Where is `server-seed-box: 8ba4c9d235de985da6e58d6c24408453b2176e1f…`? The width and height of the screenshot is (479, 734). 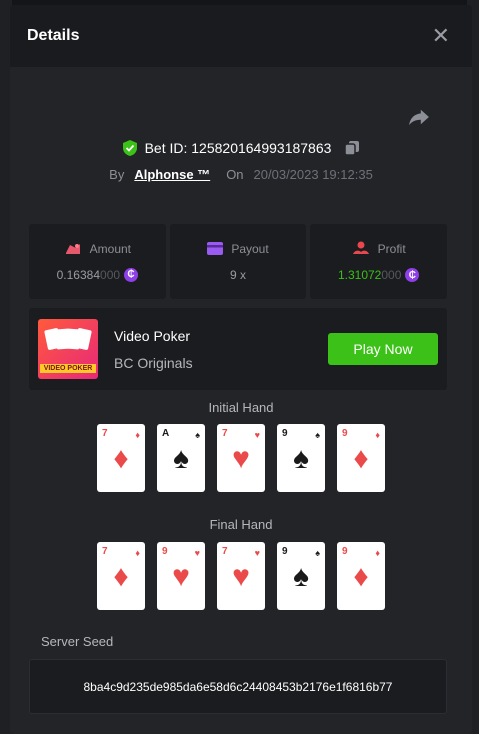
server-seed-box: 8ba4c9d235de985da6e58d6c24408453b2176e1f… is located at coordinates (238, 686).